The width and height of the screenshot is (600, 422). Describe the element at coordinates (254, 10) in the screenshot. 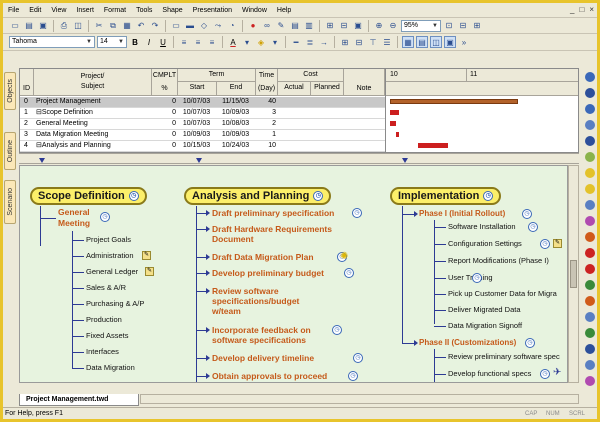

I see `menu-window: Window` at that location.